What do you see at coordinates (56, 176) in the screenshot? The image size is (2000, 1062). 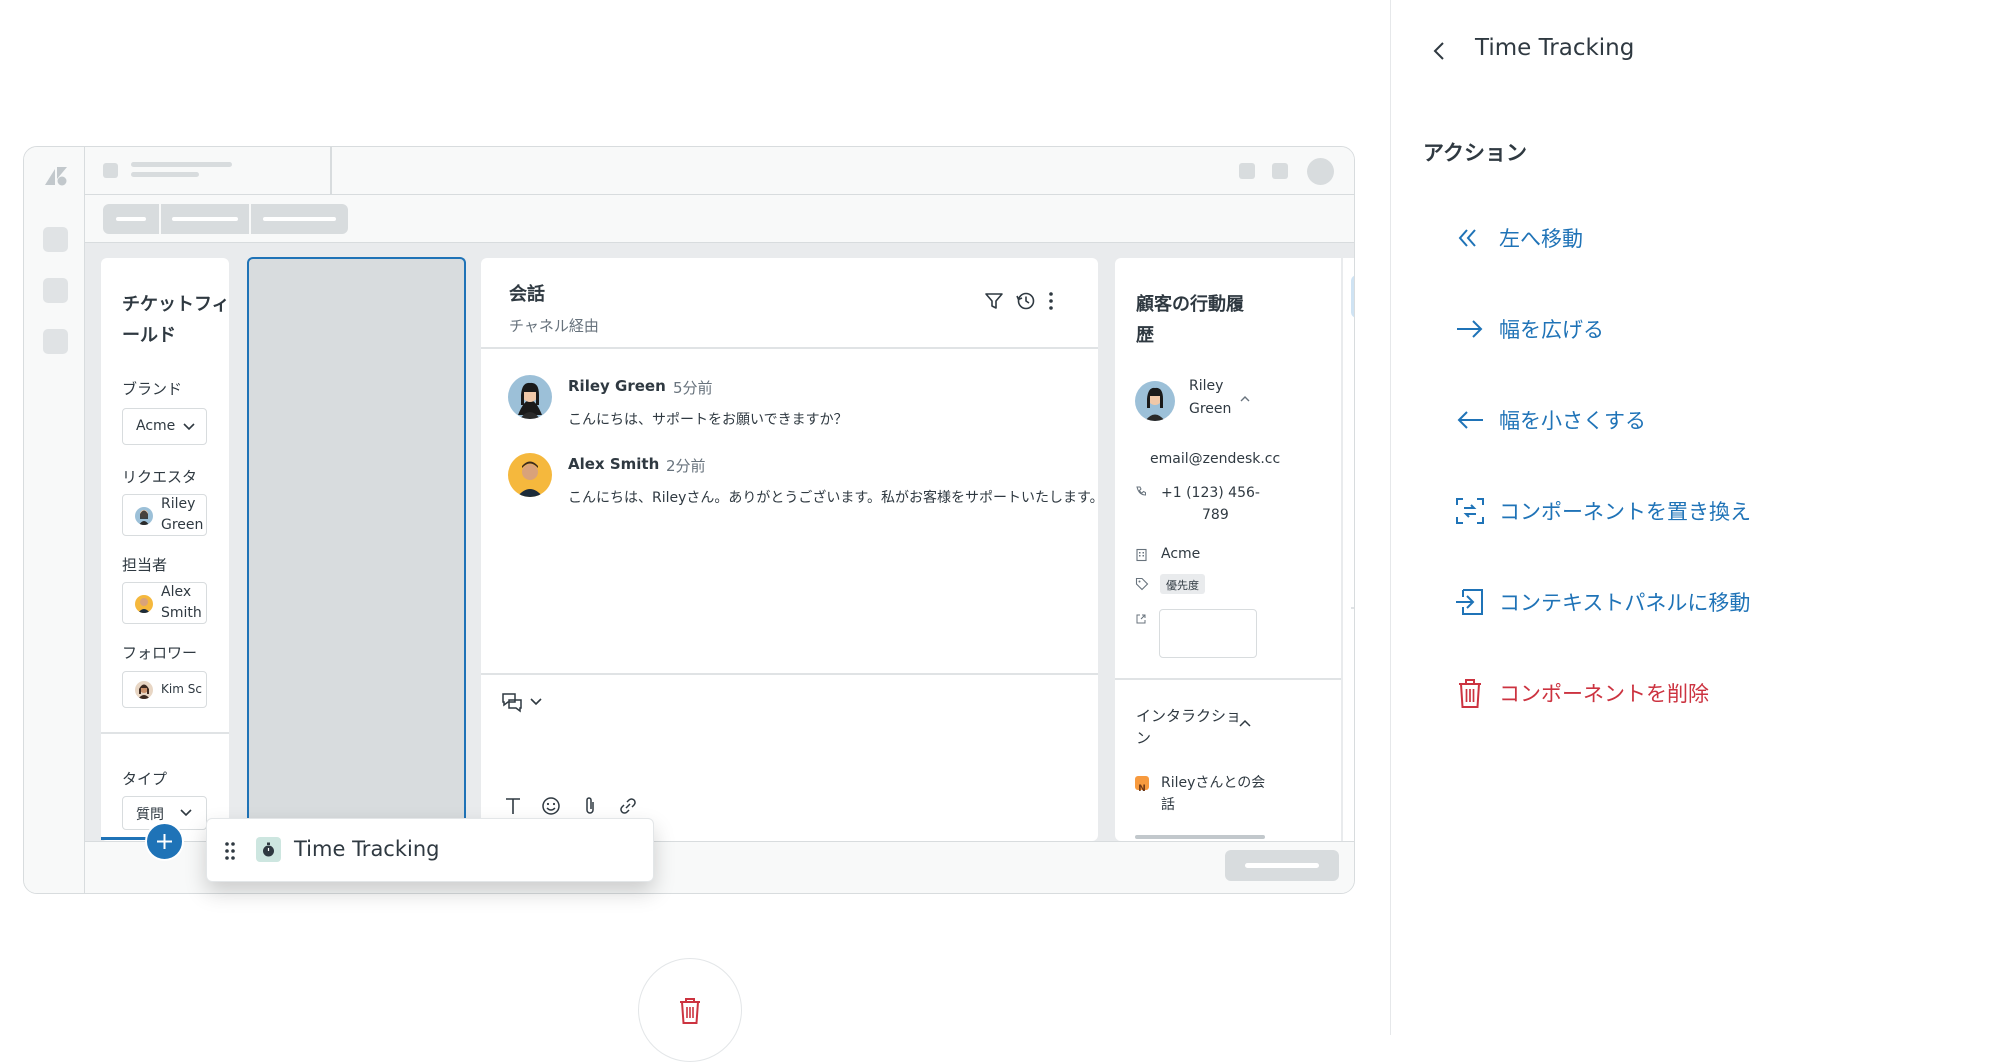 I see `logo-icon` at bounding box center [56, 176].